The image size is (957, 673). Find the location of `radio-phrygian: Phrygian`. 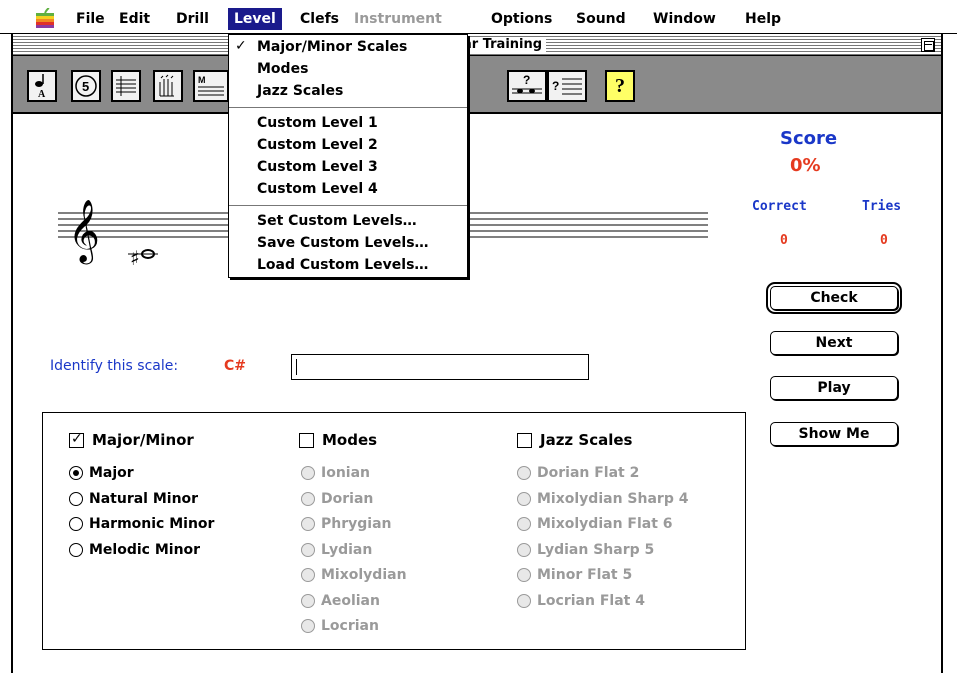

radio-phrygian: Phrygian is located at coordinates (346, 524).